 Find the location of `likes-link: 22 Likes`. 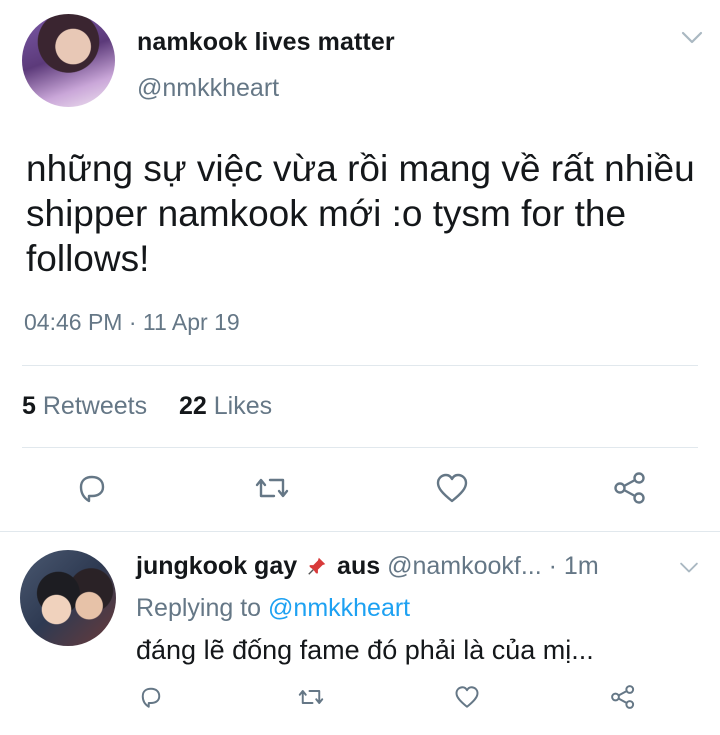

likes-link: 22 Likes is located at coordinates (225, 406).